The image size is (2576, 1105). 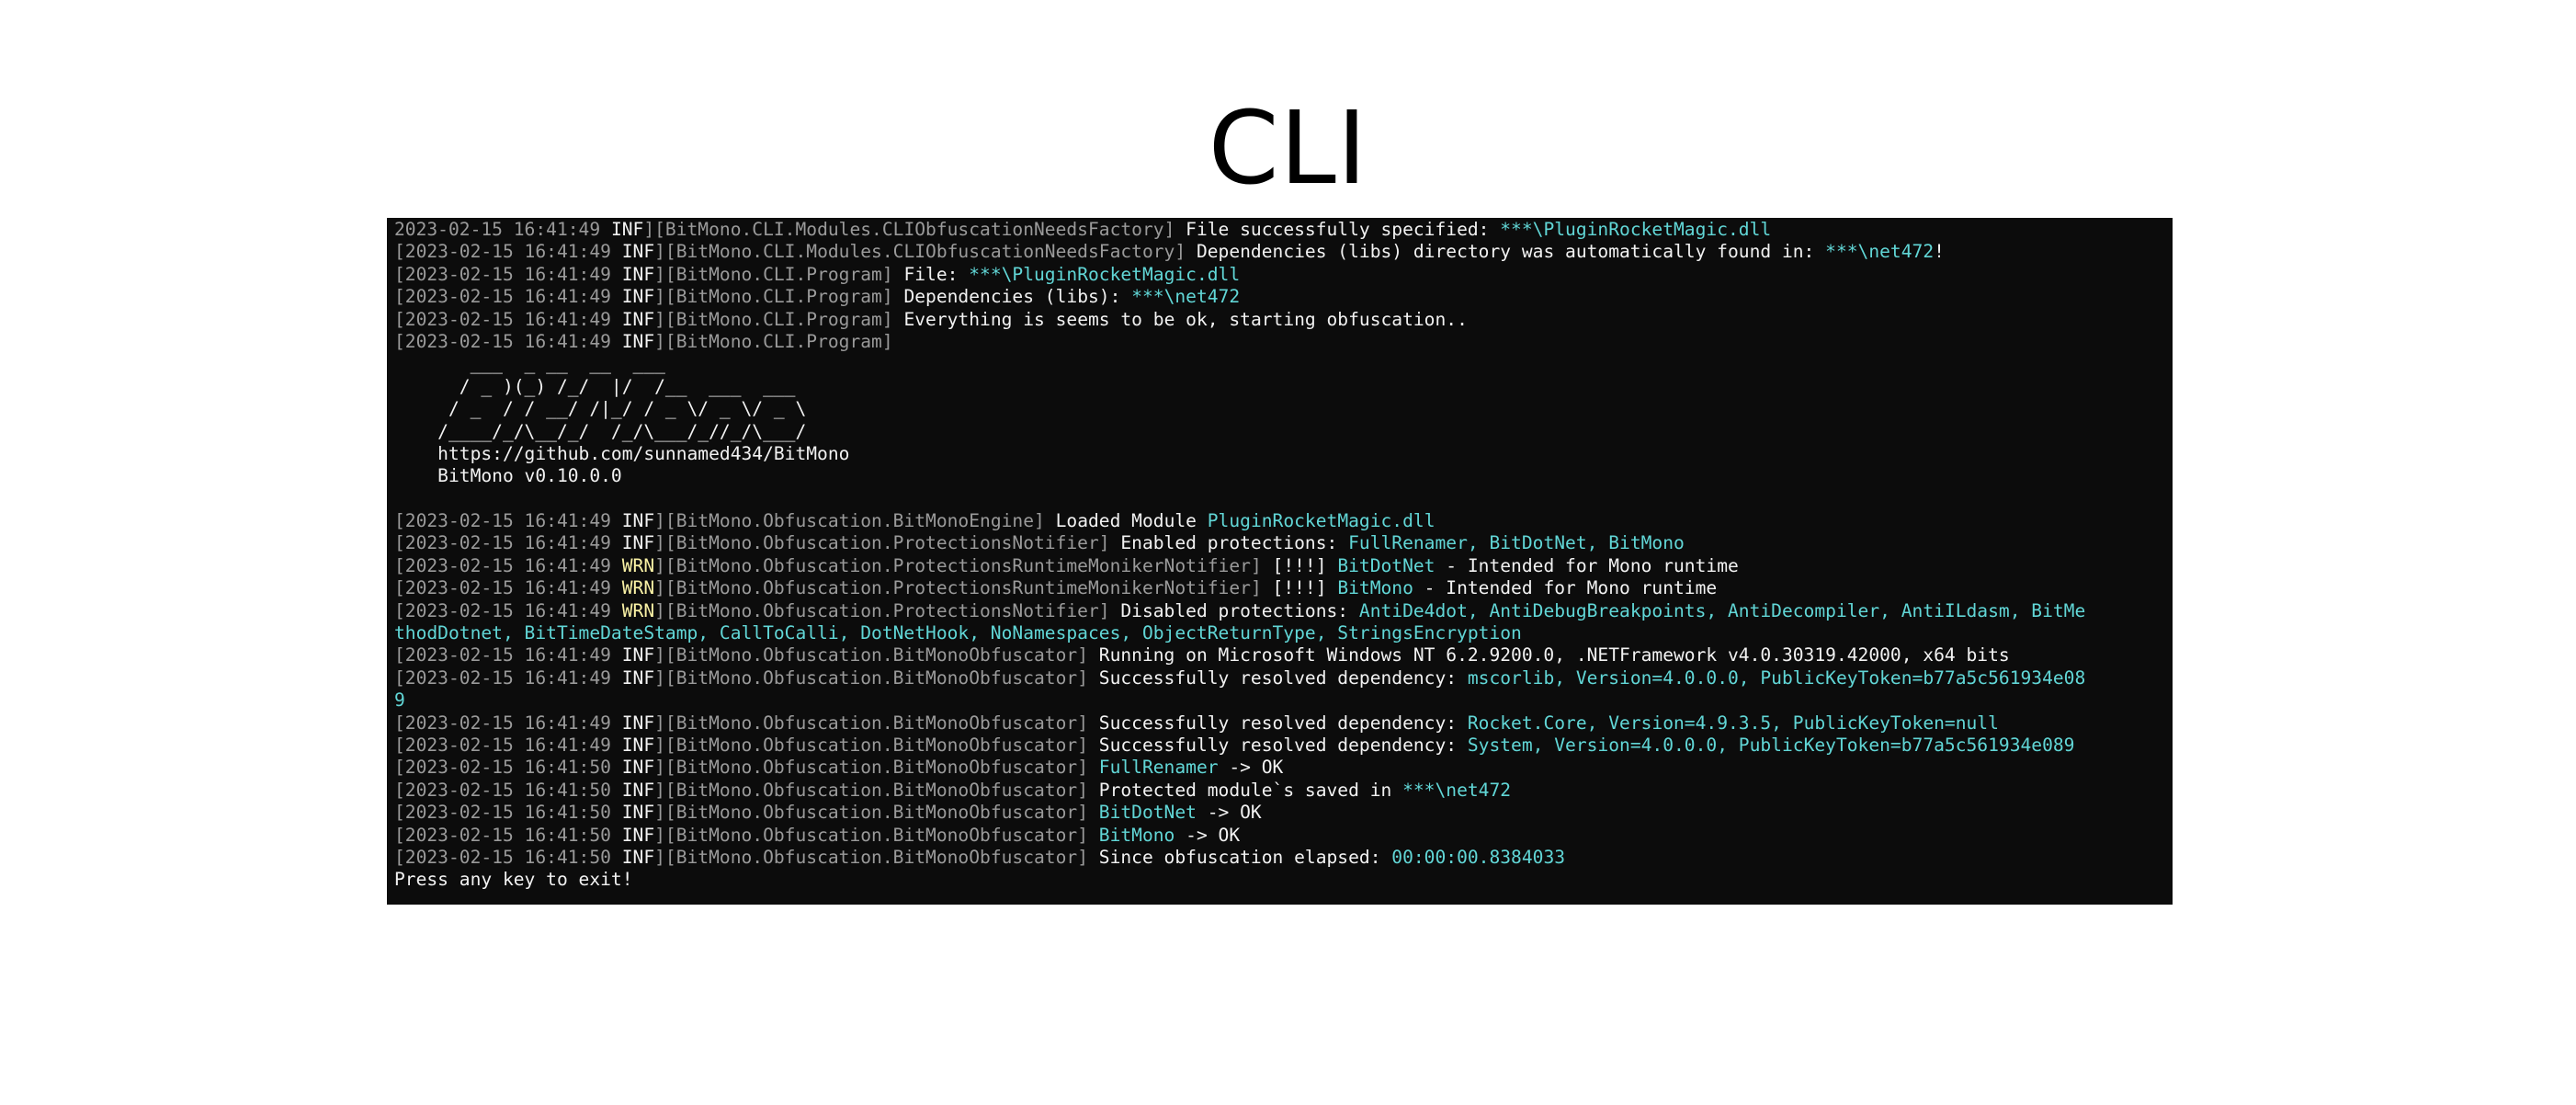 What do you see at coordinates (1105, 274) in the screenshot?
I see `log-highlight: ***\PluginRocketMagic.dll` at bounding box center [1105, 274].